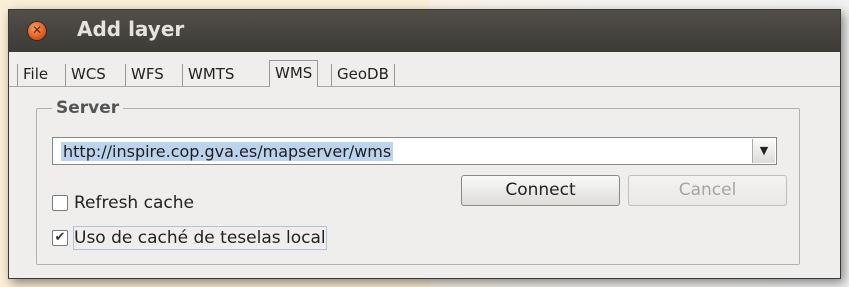 This screenshot has width=849, height=287. What do you see at coordinates (763, 151) in the screenshot?
I see `chevron-down-icon: ▼` at bounding box center [763, 151].